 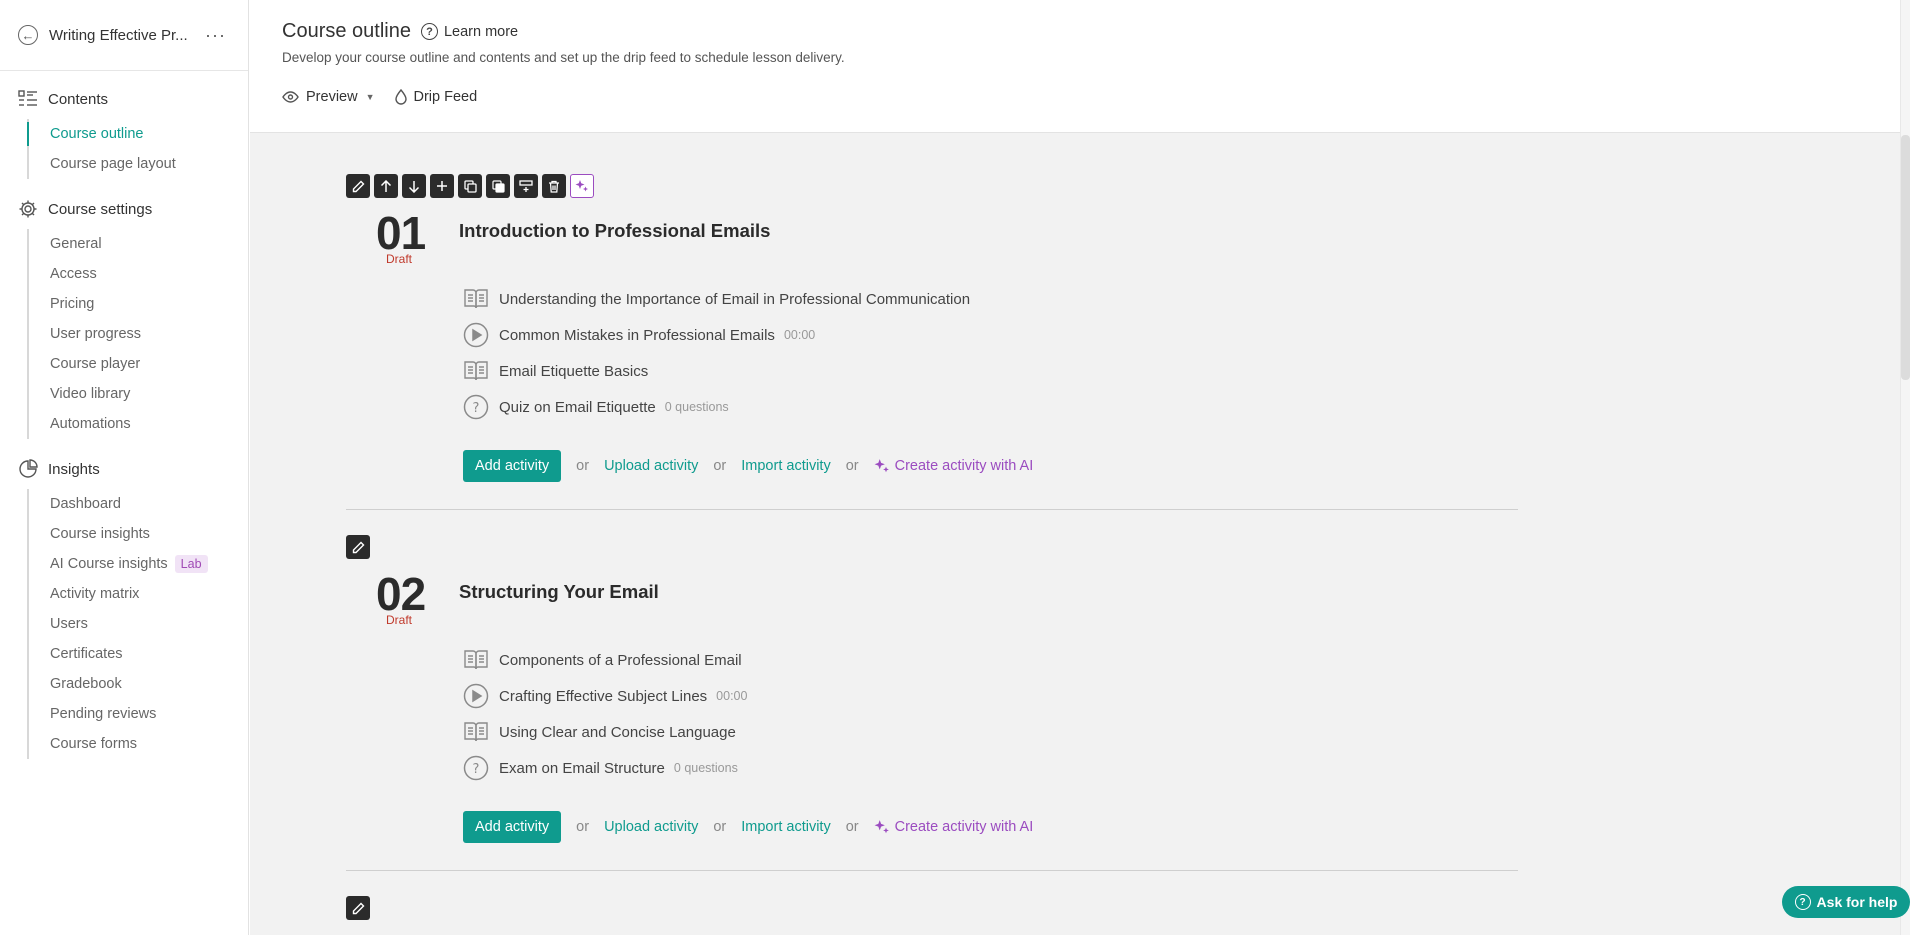 I want to click on sidebar-item-video-library: Video library, so click(x=138, y=394).